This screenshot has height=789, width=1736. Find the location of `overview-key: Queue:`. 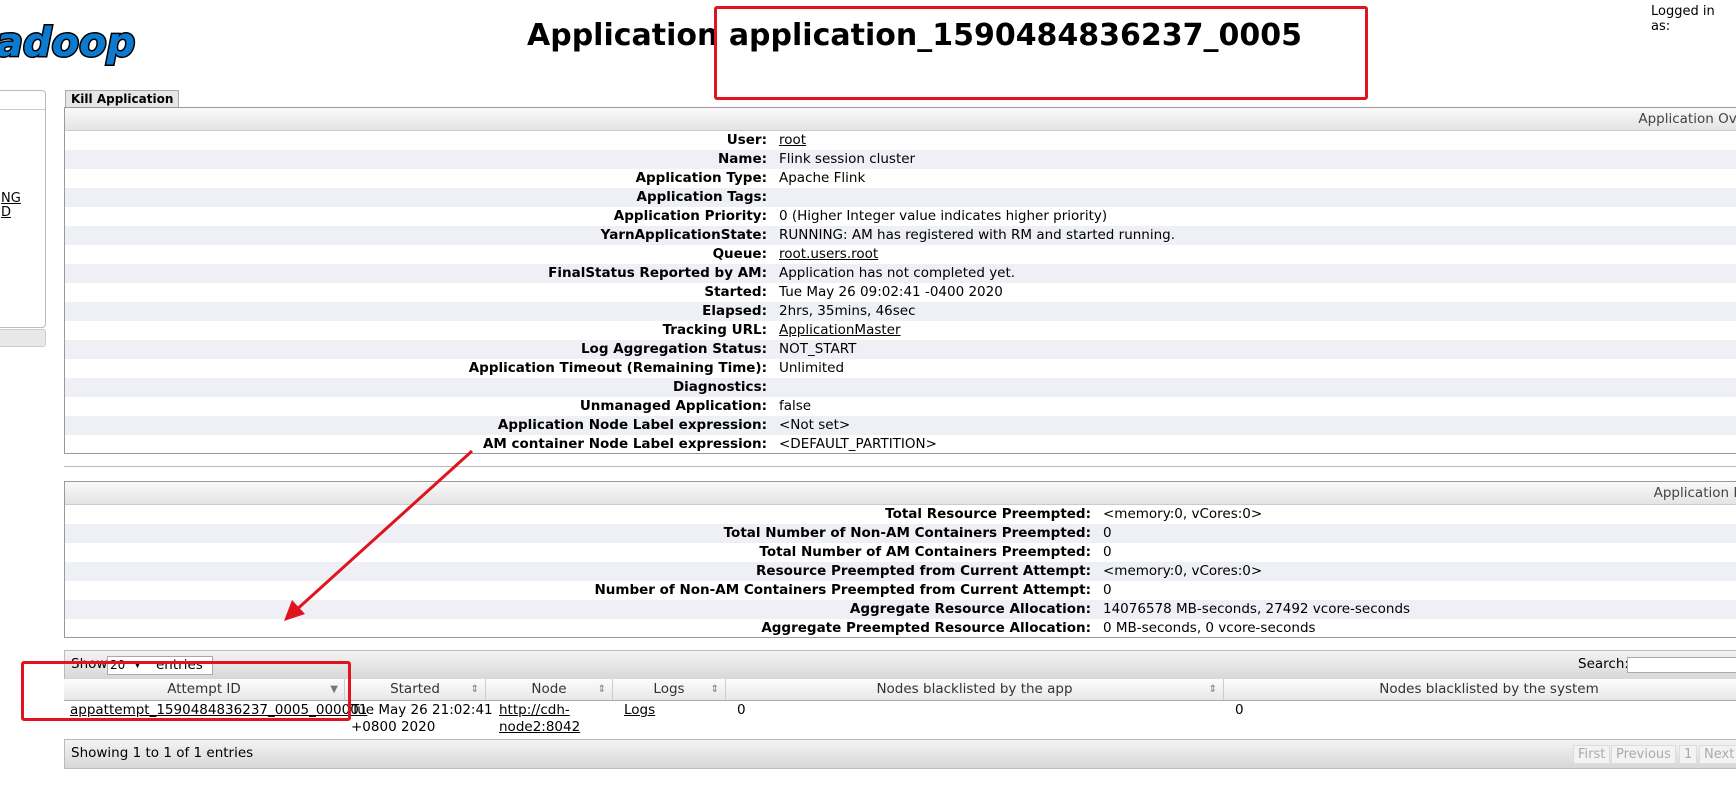

overview-key: Queue: is located at coordinates (739, 254).